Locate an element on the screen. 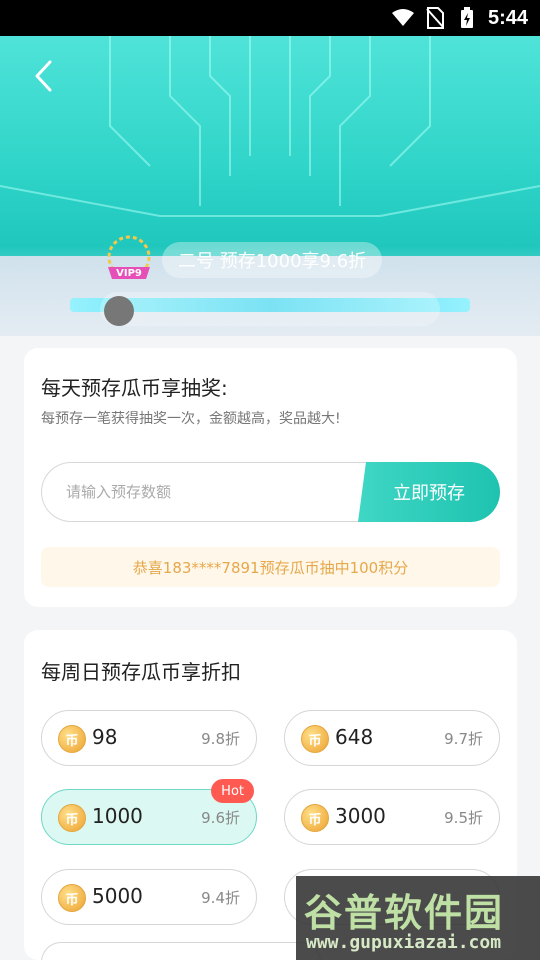 The height and width of the screenshot is (960, 540). ticker-message: 二号 预存1000享9.6折 is located at coordinates (272, 260).